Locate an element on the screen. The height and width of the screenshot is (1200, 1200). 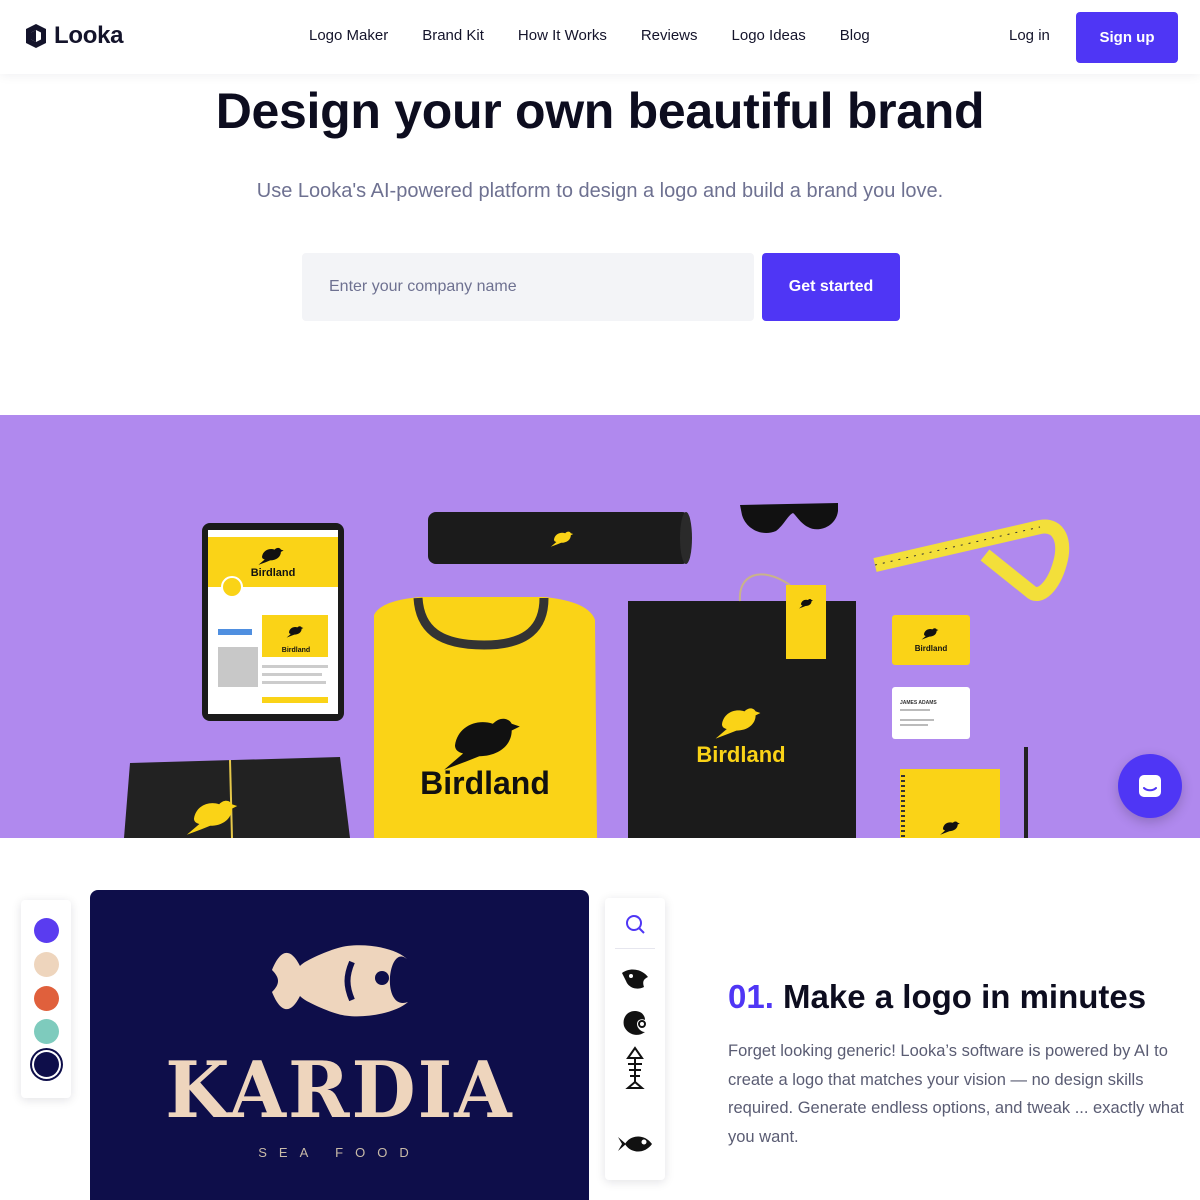
tablet-mockup: Birdland Birdland is located at coordinates (273, 622).